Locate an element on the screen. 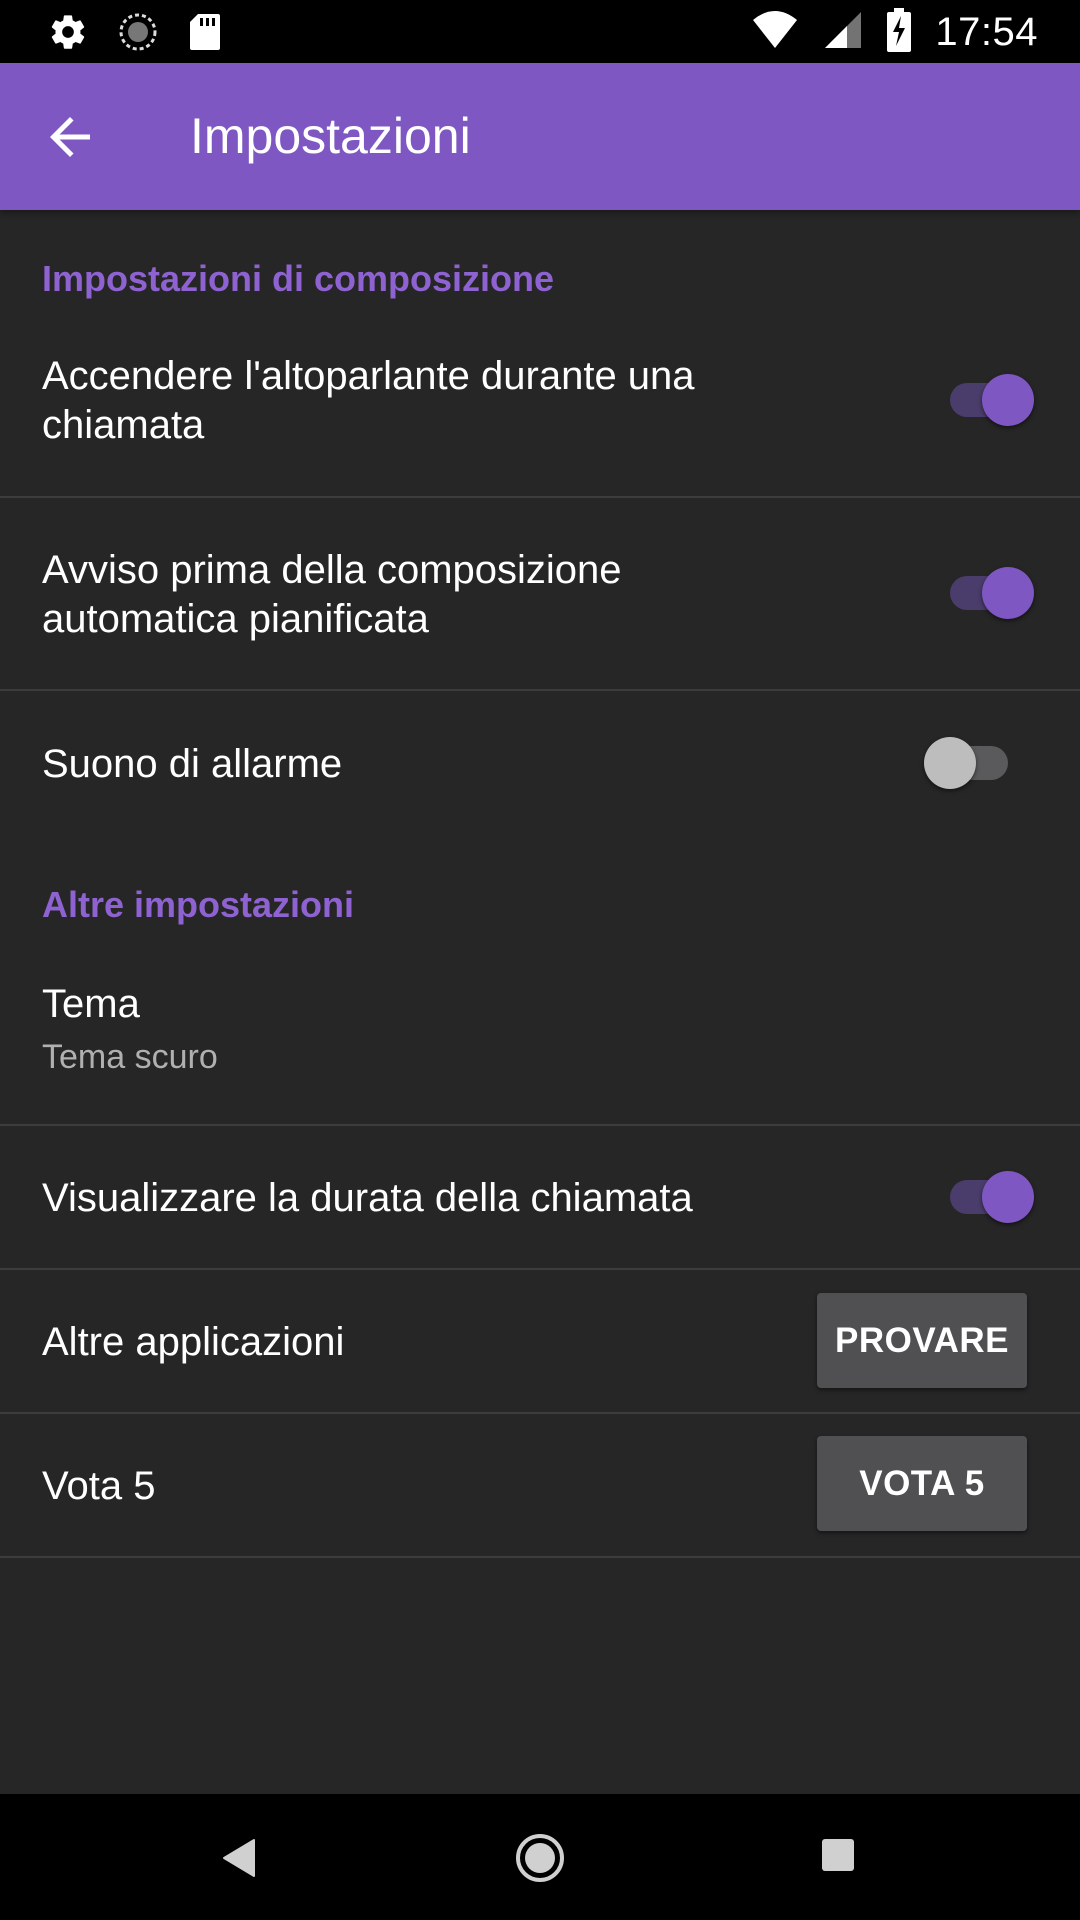 The height and width of the screenshot is (1920, 1080). back-button is located at coordinates (70, 137).